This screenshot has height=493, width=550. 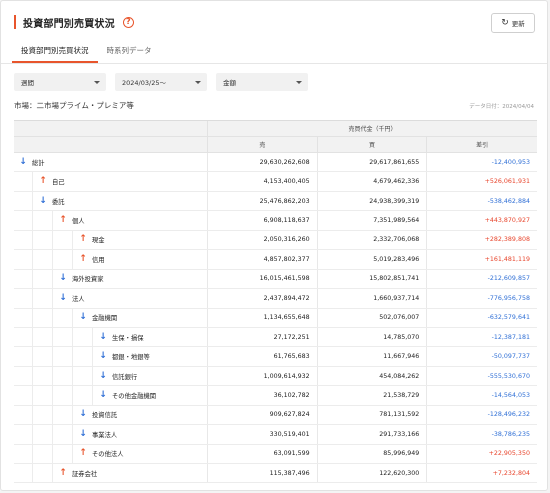 I want to click on table-row: ↓ 生保・損保 27,172,251 14,785,070 -12,387,181, so click(x=275, y=337).